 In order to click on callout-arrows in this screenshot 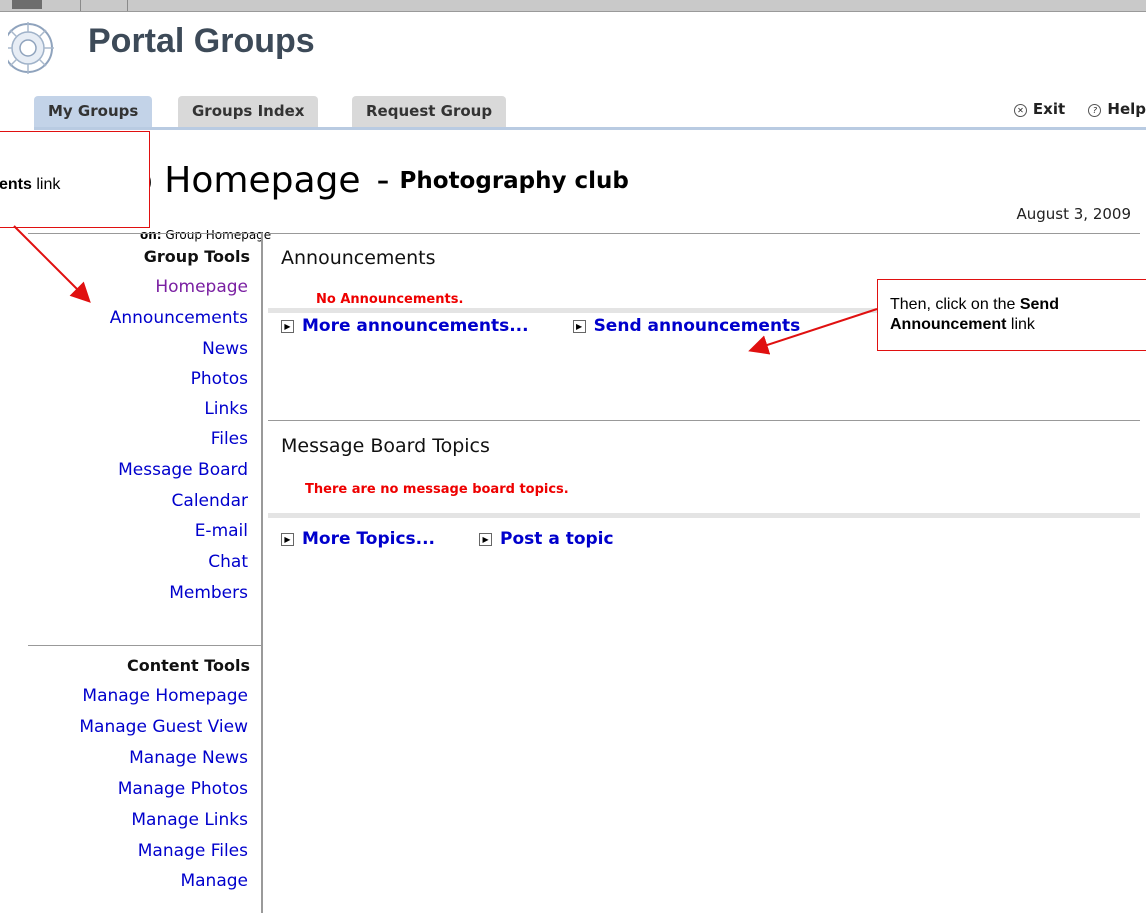, I will do `click(445, 290)`.